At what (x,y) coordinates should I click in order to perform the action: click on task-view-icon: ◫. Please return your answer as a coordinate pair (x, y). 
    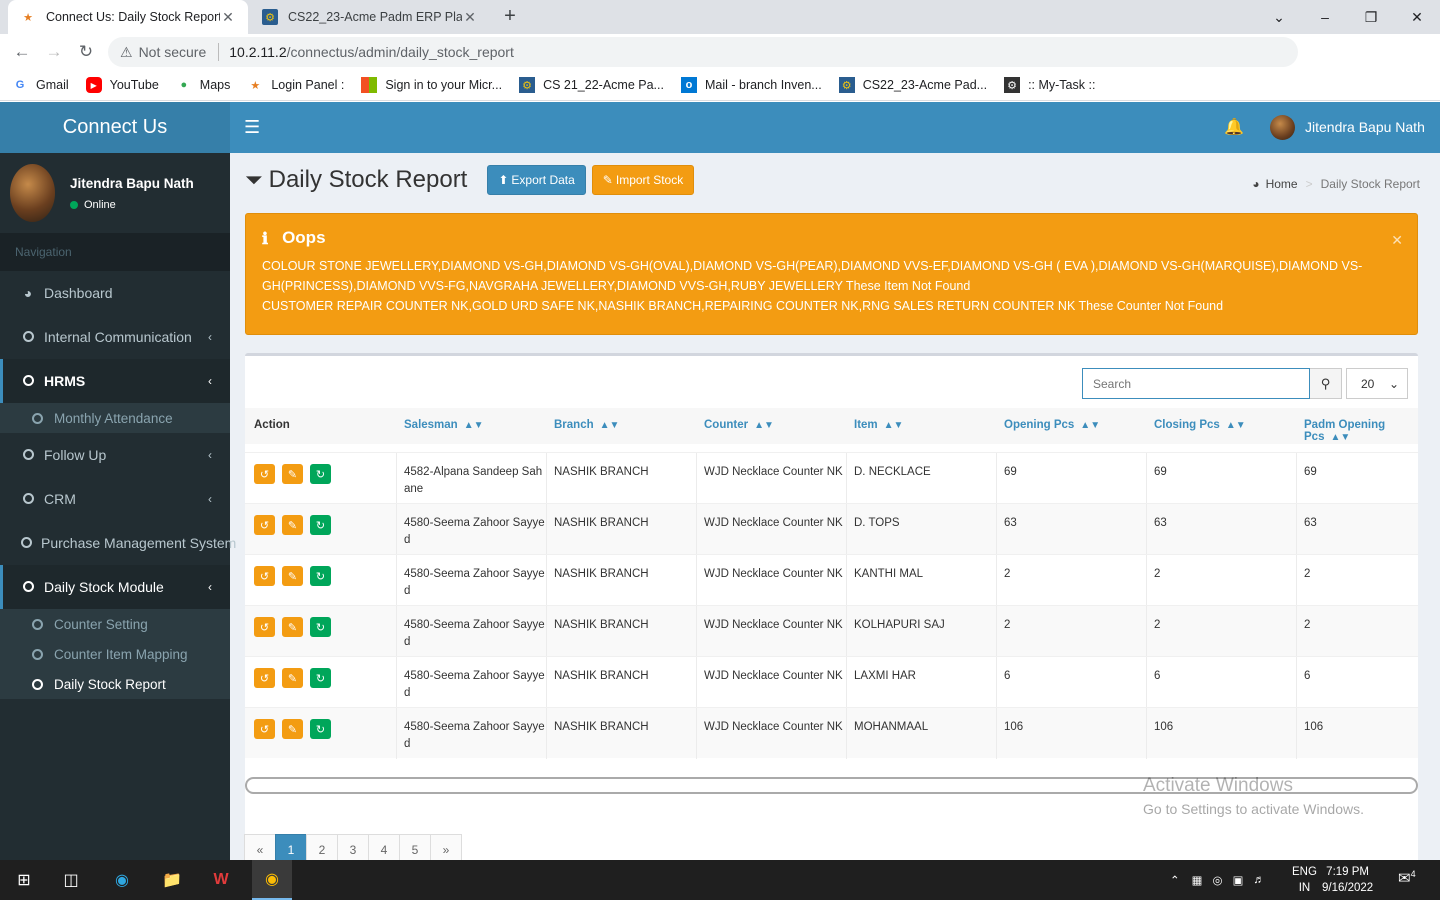
    Looking at the image, I should click on (71, 880).